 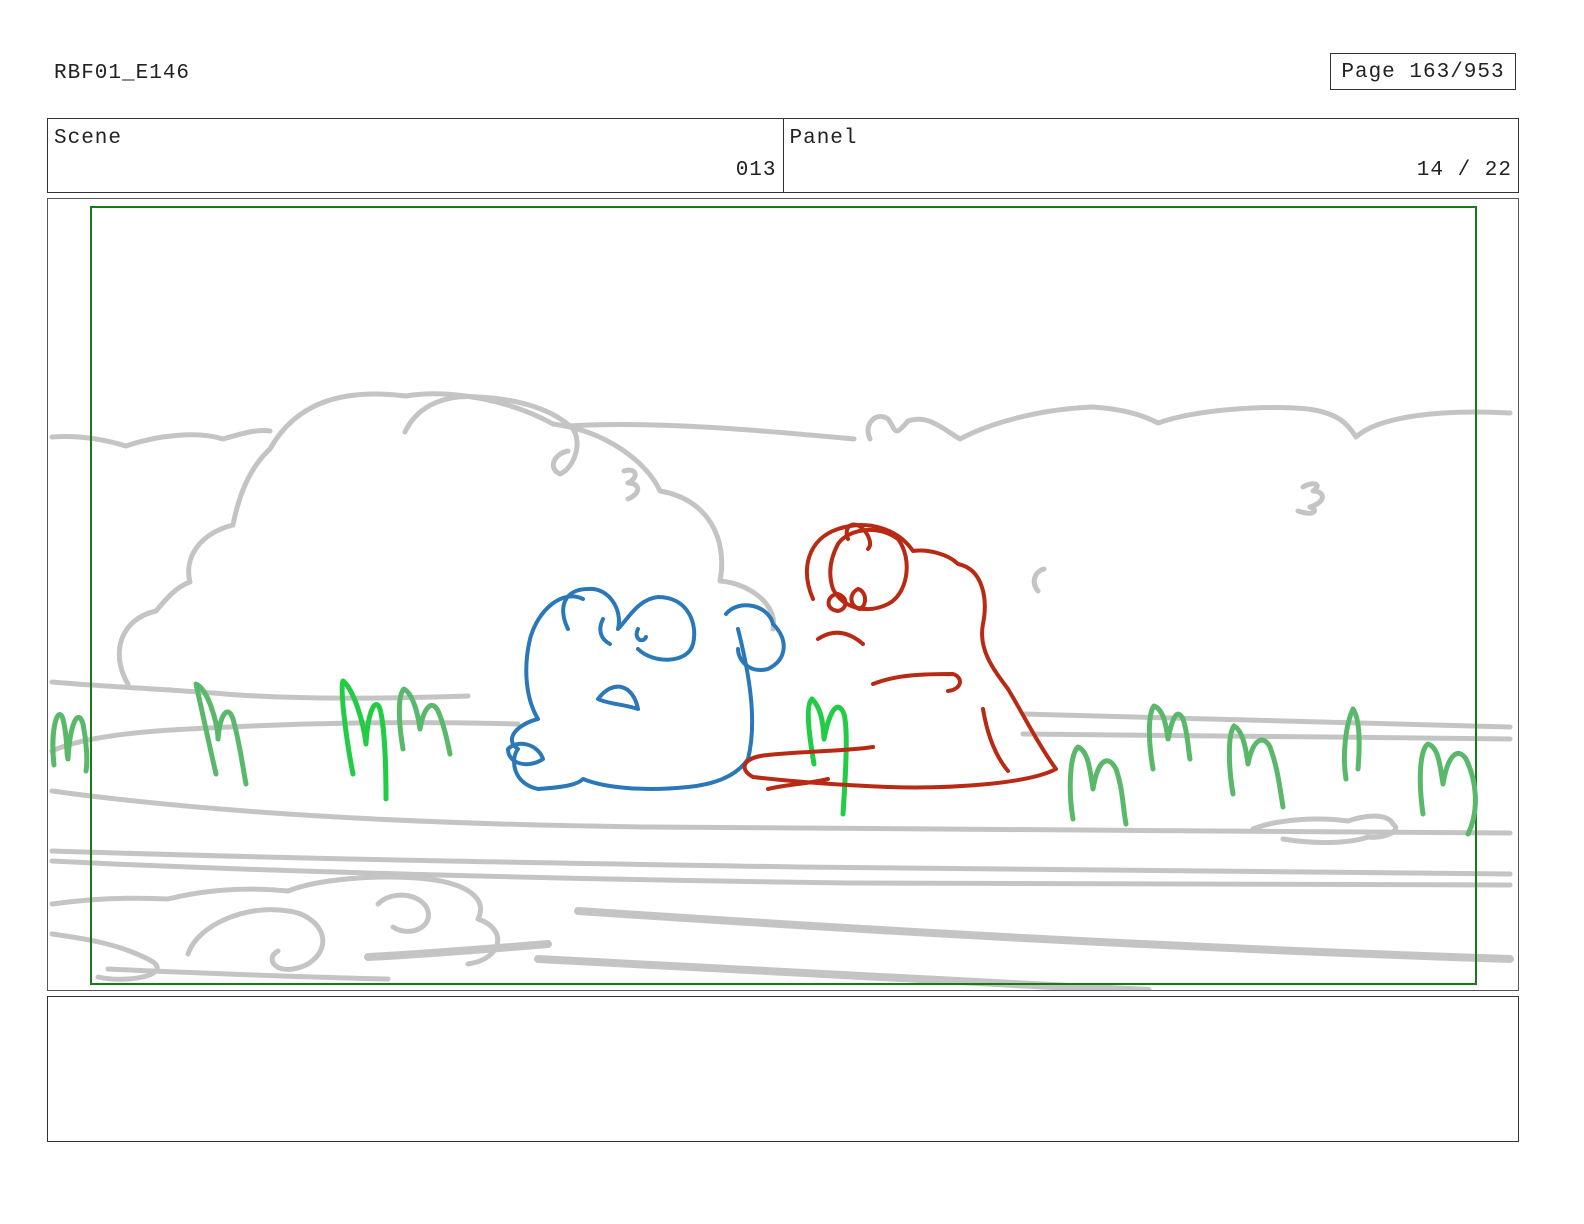 I want to click on bush-detail-mark, so click(x=631, y=484).